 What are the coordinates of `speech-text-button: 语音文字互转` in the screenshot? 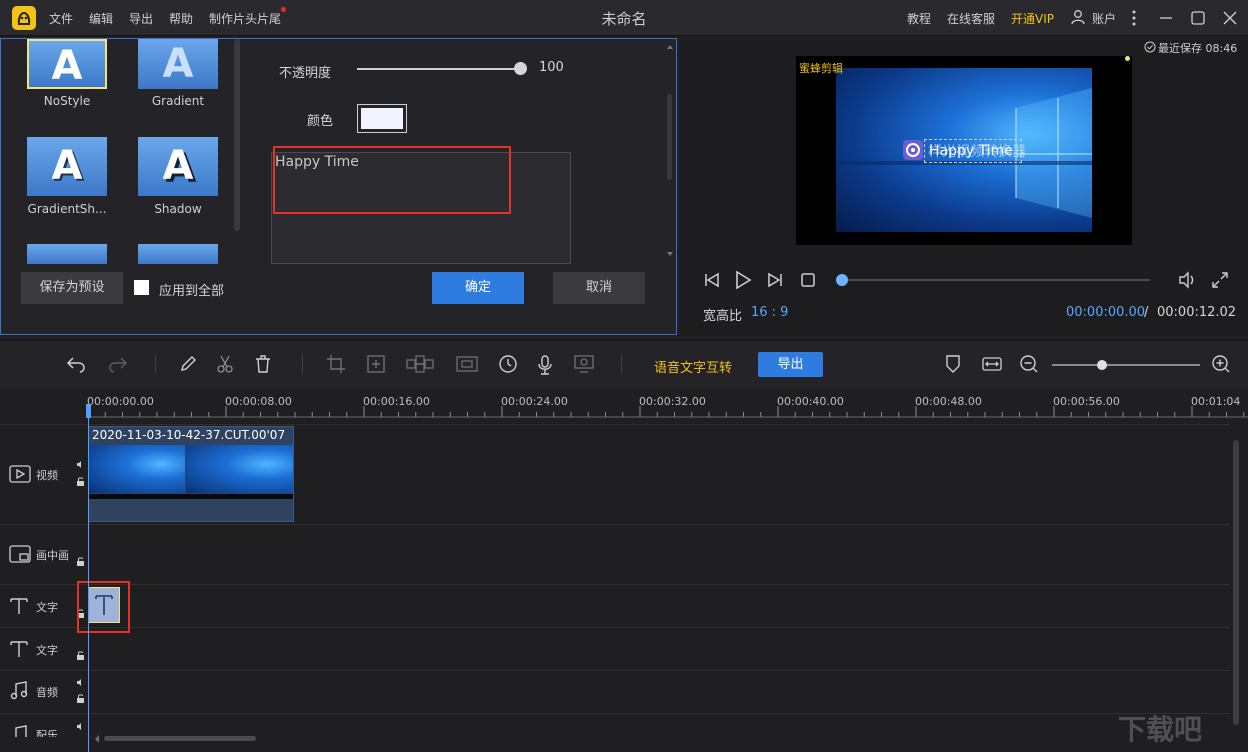 It's located at (693, 366).